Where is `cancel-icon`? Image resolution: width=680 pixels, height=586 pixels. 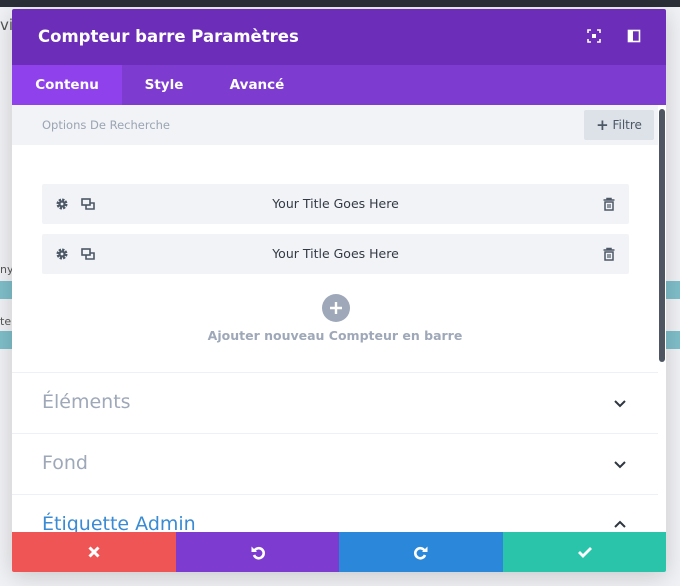 cancel-icon is located at coordinates (94, 552).